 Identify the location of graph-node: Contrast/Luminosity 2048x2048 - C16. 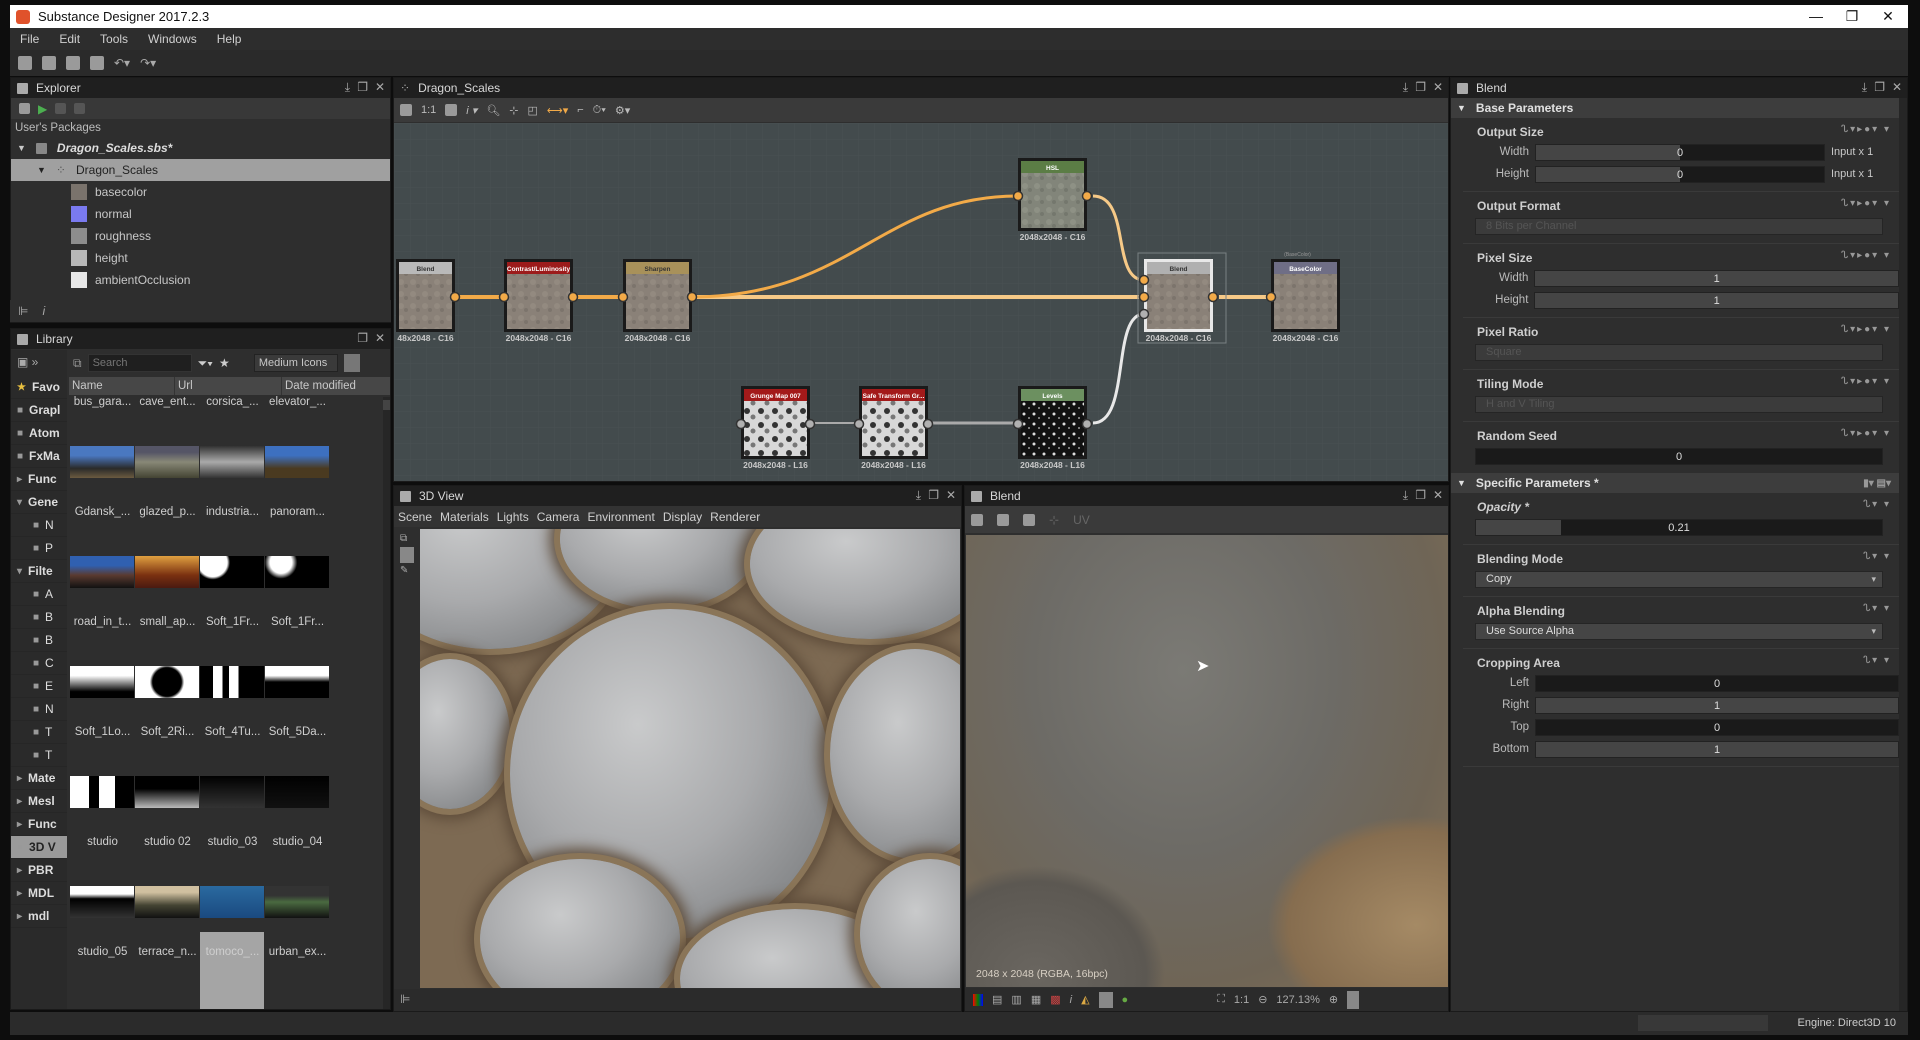
(538, 301).